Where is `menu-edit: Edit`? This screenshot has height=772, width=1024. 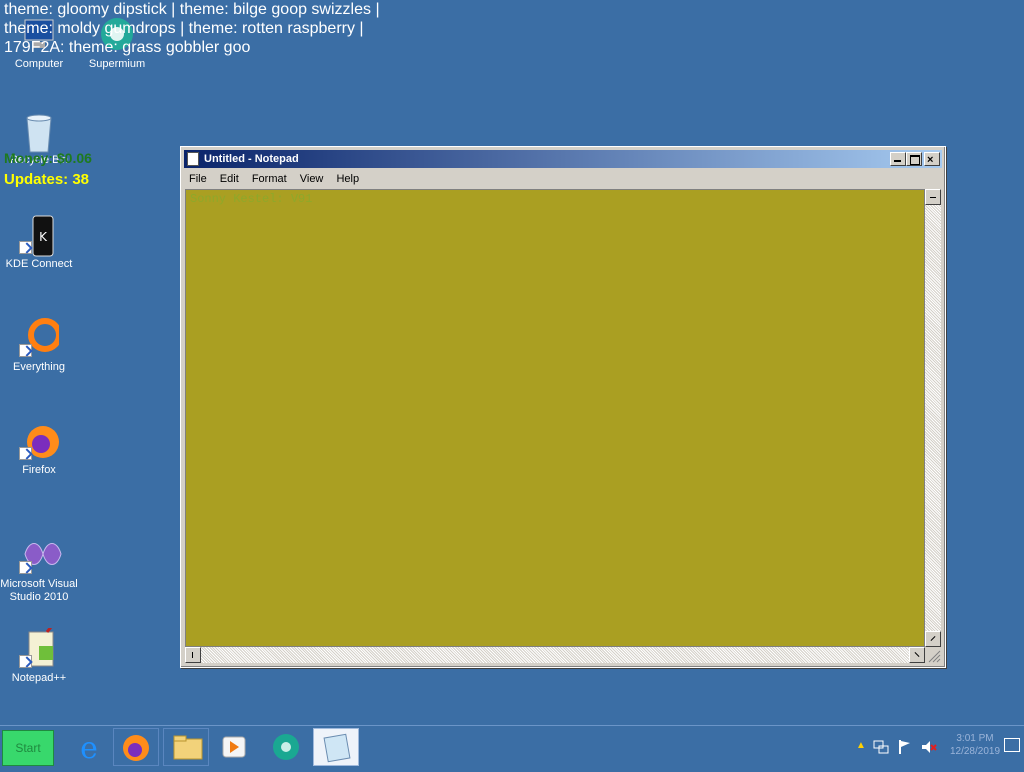 menu-edit: Edit is located at coordinates (229, 179).